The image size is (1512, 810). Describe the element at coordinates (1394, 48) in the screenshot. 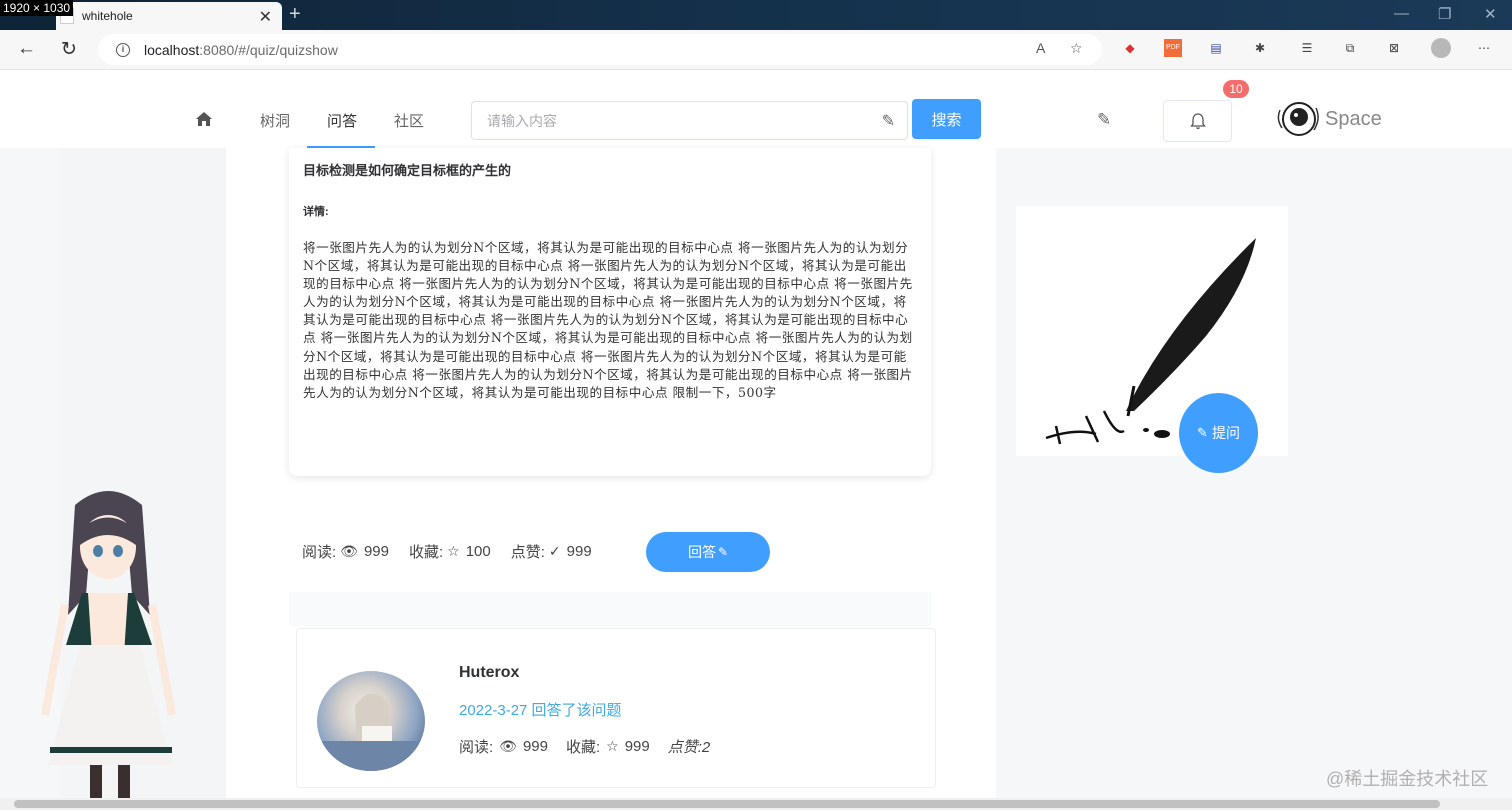

I see `math-solver-icon: ⊠` at that location.